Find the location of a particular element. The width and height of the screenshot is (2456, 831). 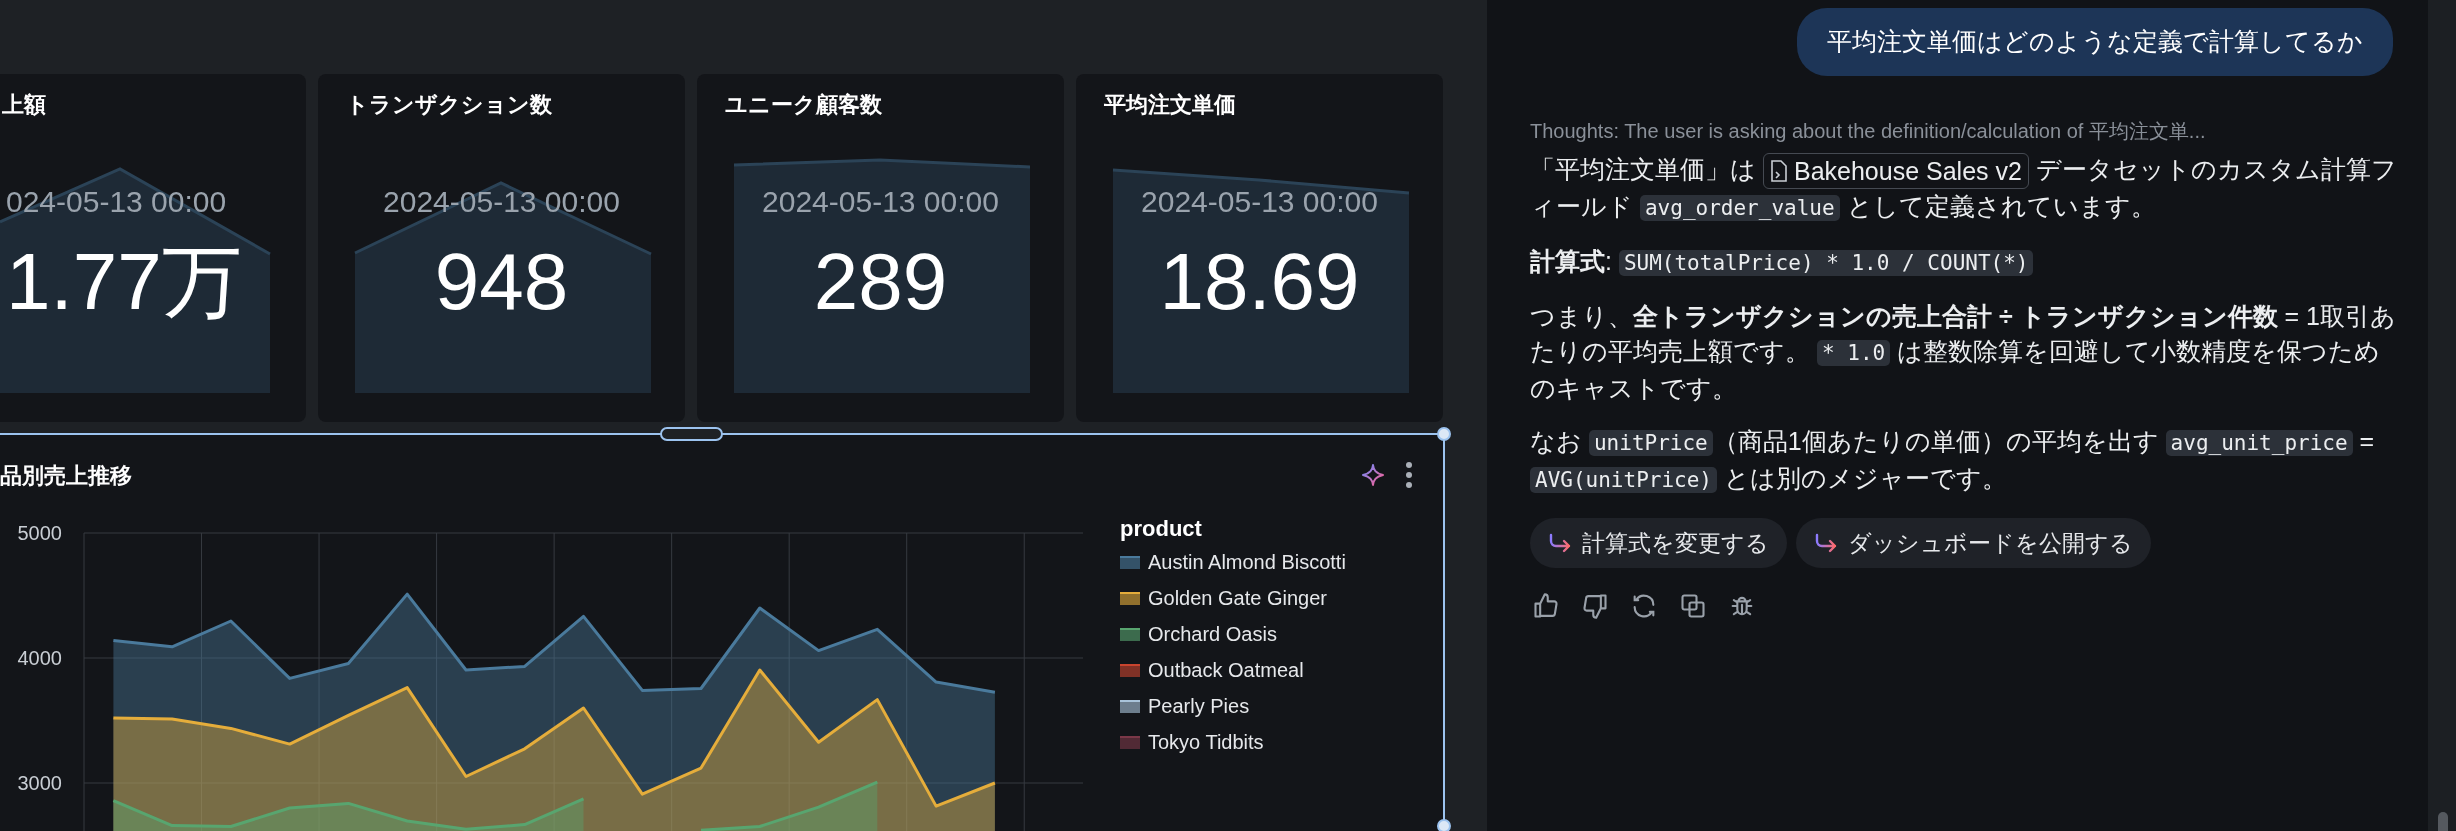

legend-label: Outback Oatmeal is located at coordinates (1226, 670).